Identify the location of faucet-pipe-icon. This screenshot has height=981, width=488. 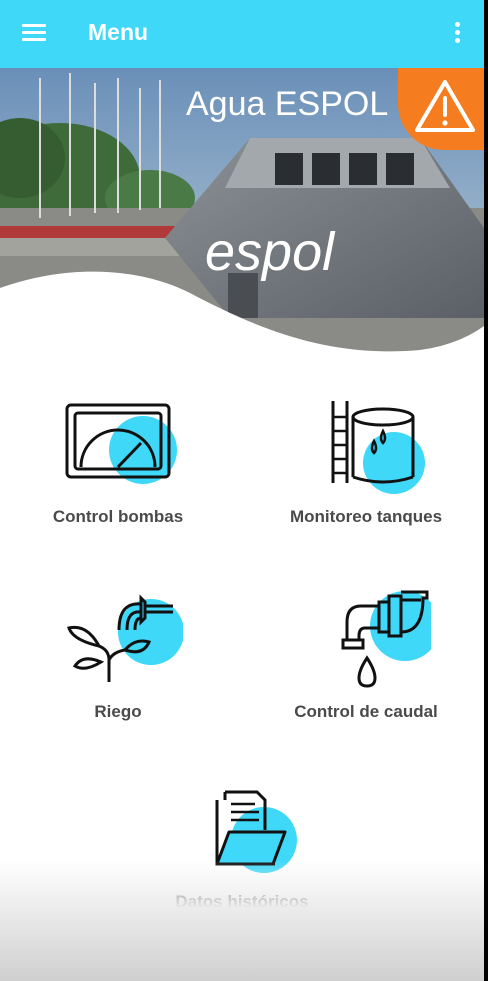
(386, 639).